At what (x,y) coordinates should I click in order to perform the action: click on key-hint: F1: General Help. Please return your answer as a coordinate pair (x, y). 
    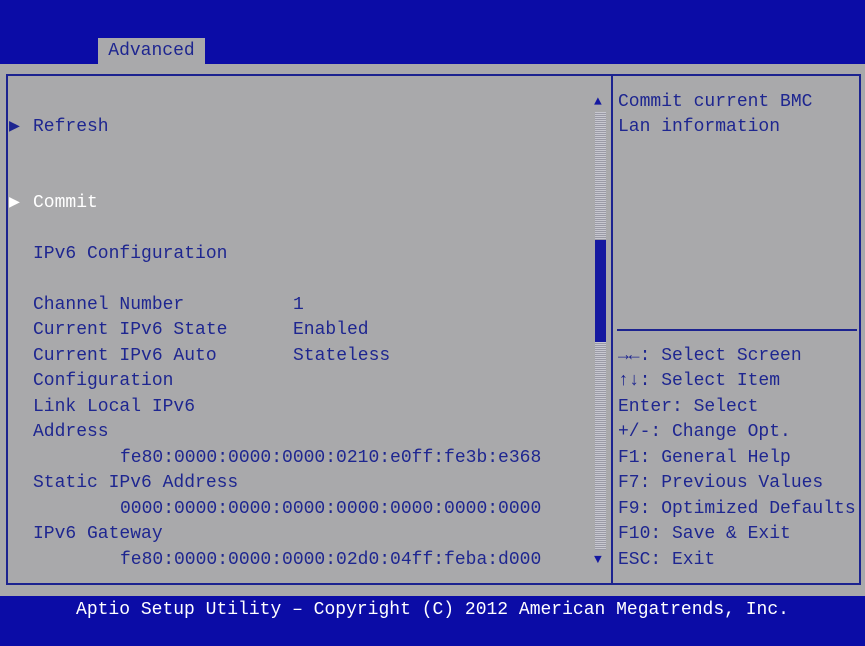
    Looking at the image, I should click on (704, 458).